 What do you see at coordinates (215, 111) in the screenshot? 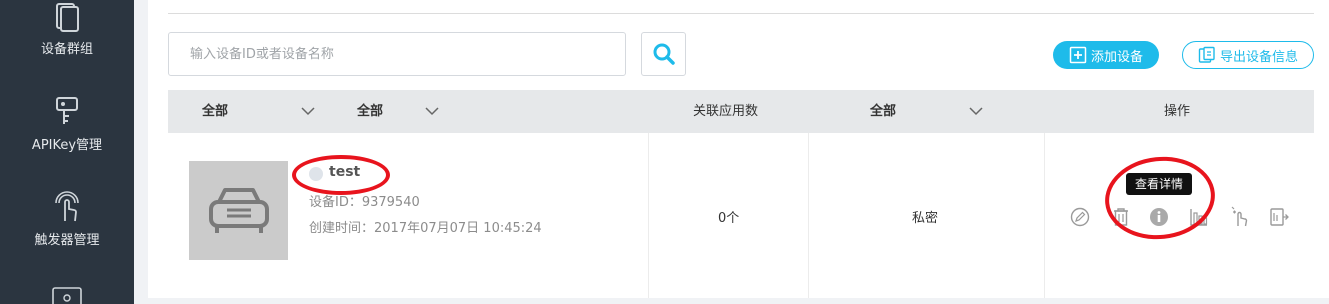
I see `filter-all-1: 全部` at bounding box center [215, 111].